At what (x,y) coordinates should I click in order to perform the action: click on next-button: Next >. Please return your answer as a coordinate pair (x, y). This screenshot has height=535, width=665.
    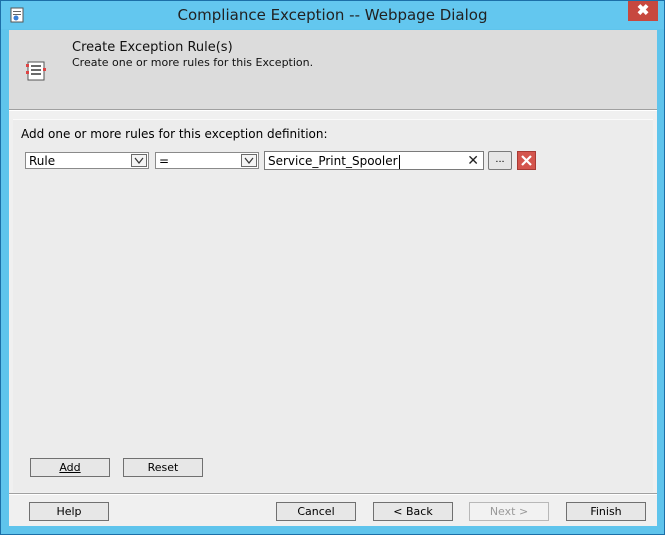
    Looking at the image, I should click on (509, 511).